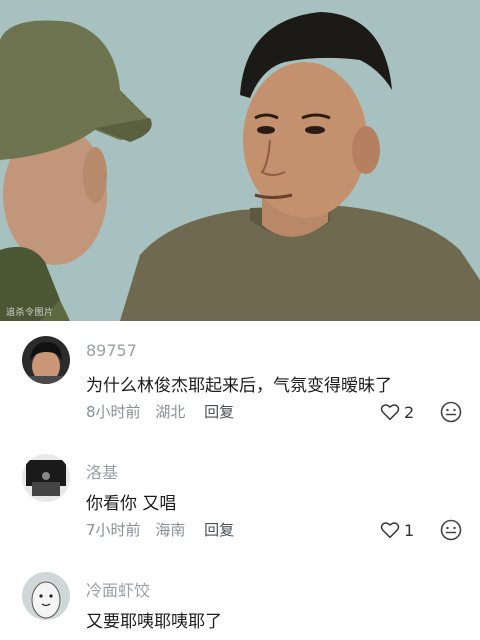 This screenshot has width=480, height=640. Describe the element at coordinates (102, 471) in the screenshot. I see `comment-username: 洛基` at that location.